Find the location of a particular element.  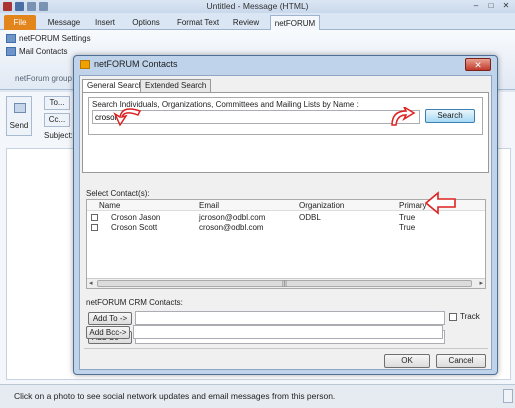

scroll-right-icon: ▸ is located at coordinates (481, 283).